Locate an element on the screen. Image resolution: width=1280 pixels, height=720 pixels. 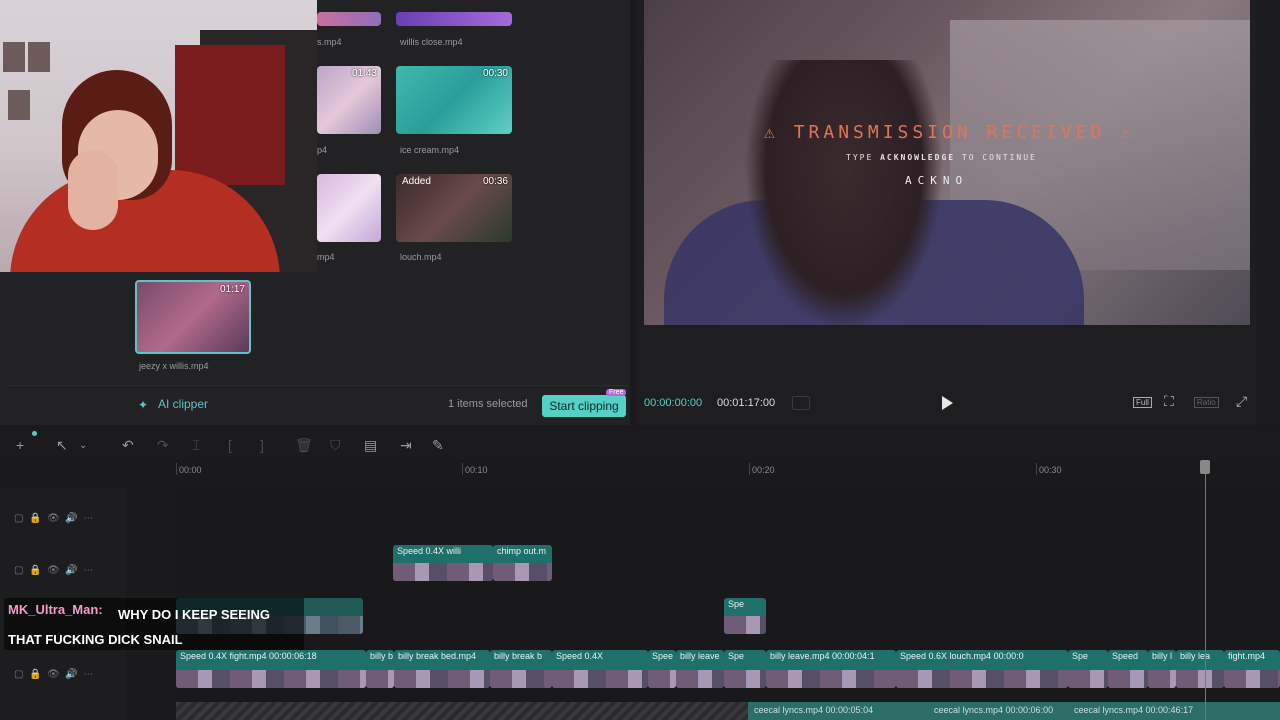
media-item-label: p4 is located at coordinates (322, 150).